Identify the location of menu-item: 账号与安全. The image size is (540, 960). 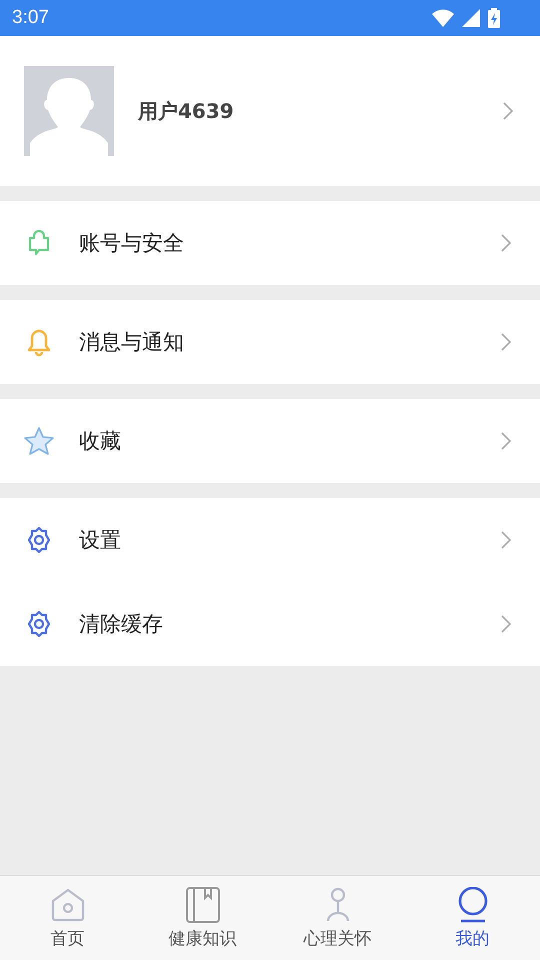
(270, 243).